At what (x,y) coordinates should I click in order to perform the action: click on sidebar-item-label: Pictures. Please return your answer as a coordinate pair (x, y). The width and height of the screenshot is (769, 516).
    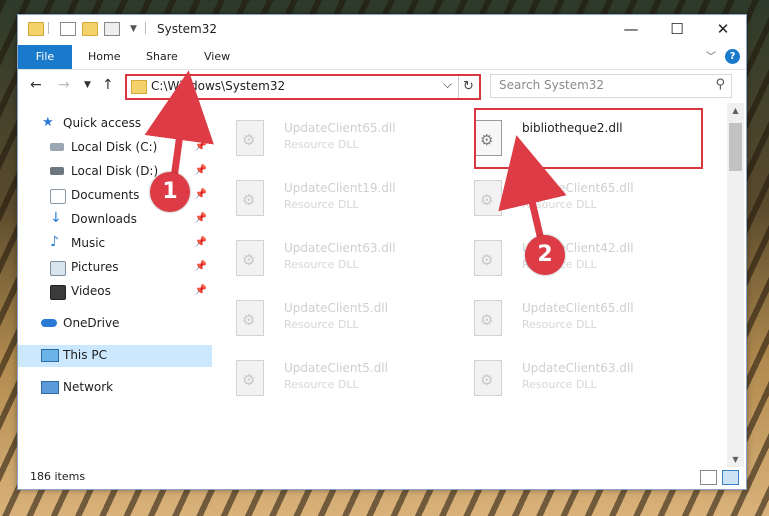
    Looking at the image, I should click on (95, 267).